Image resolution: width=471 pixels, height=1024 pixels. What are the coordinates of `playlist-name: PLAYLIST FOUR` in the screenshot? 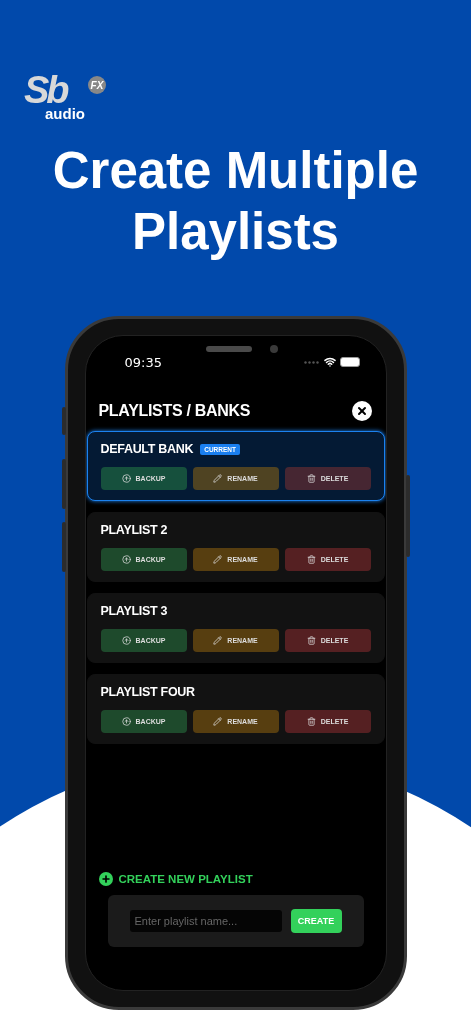 It's located at (147, 692).